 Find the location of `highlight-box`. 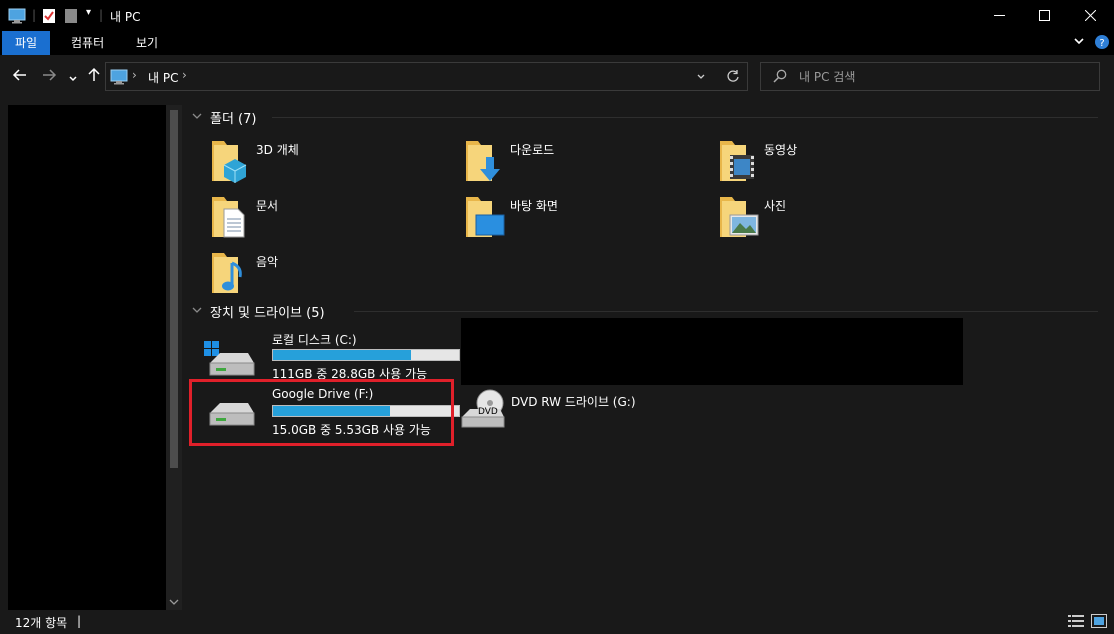

highlight-box is located at coordinates (321, 412).